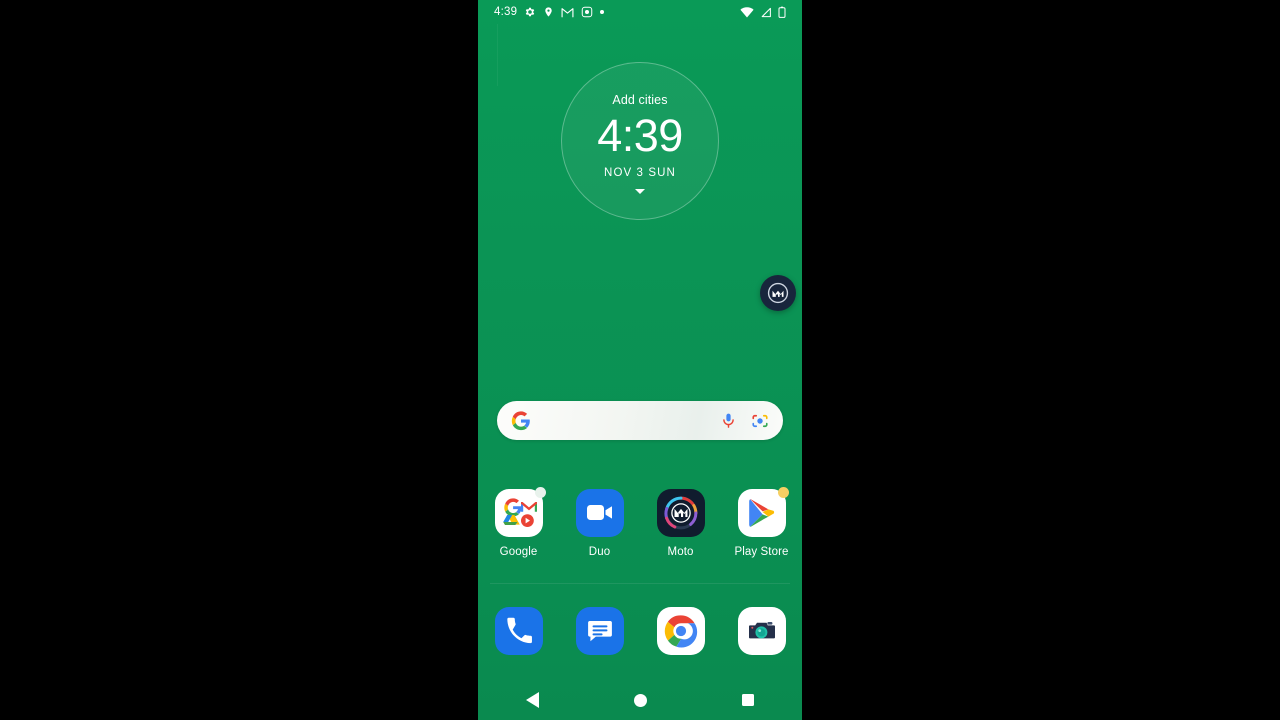  I want to click on messages-icon, so click(599, 631).